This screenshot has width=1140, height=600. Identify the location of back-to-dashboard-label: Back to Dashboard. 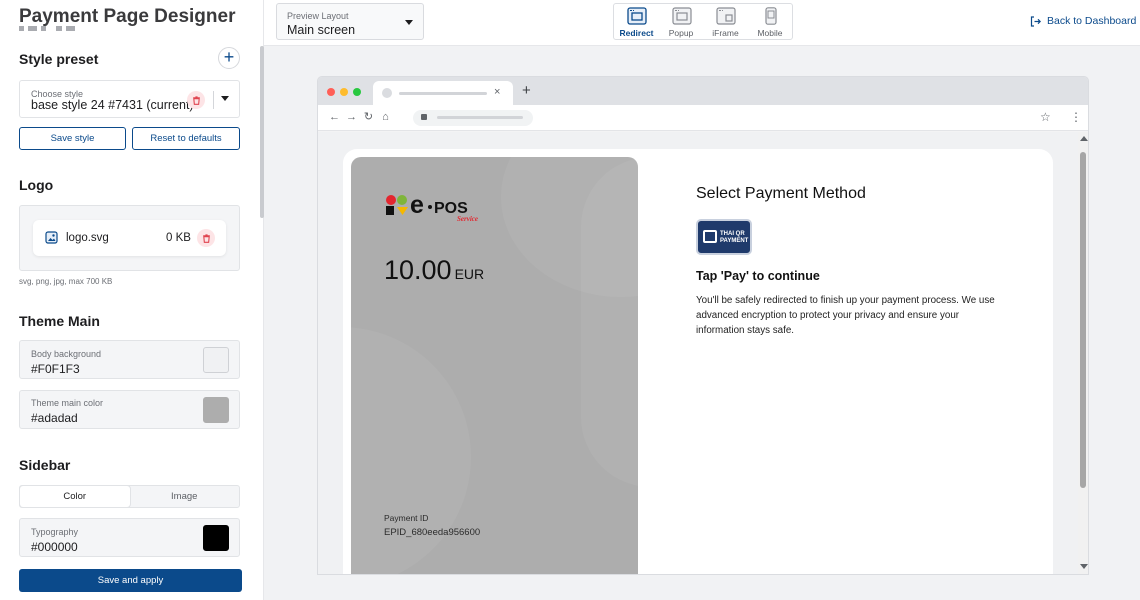
(1092, 21).